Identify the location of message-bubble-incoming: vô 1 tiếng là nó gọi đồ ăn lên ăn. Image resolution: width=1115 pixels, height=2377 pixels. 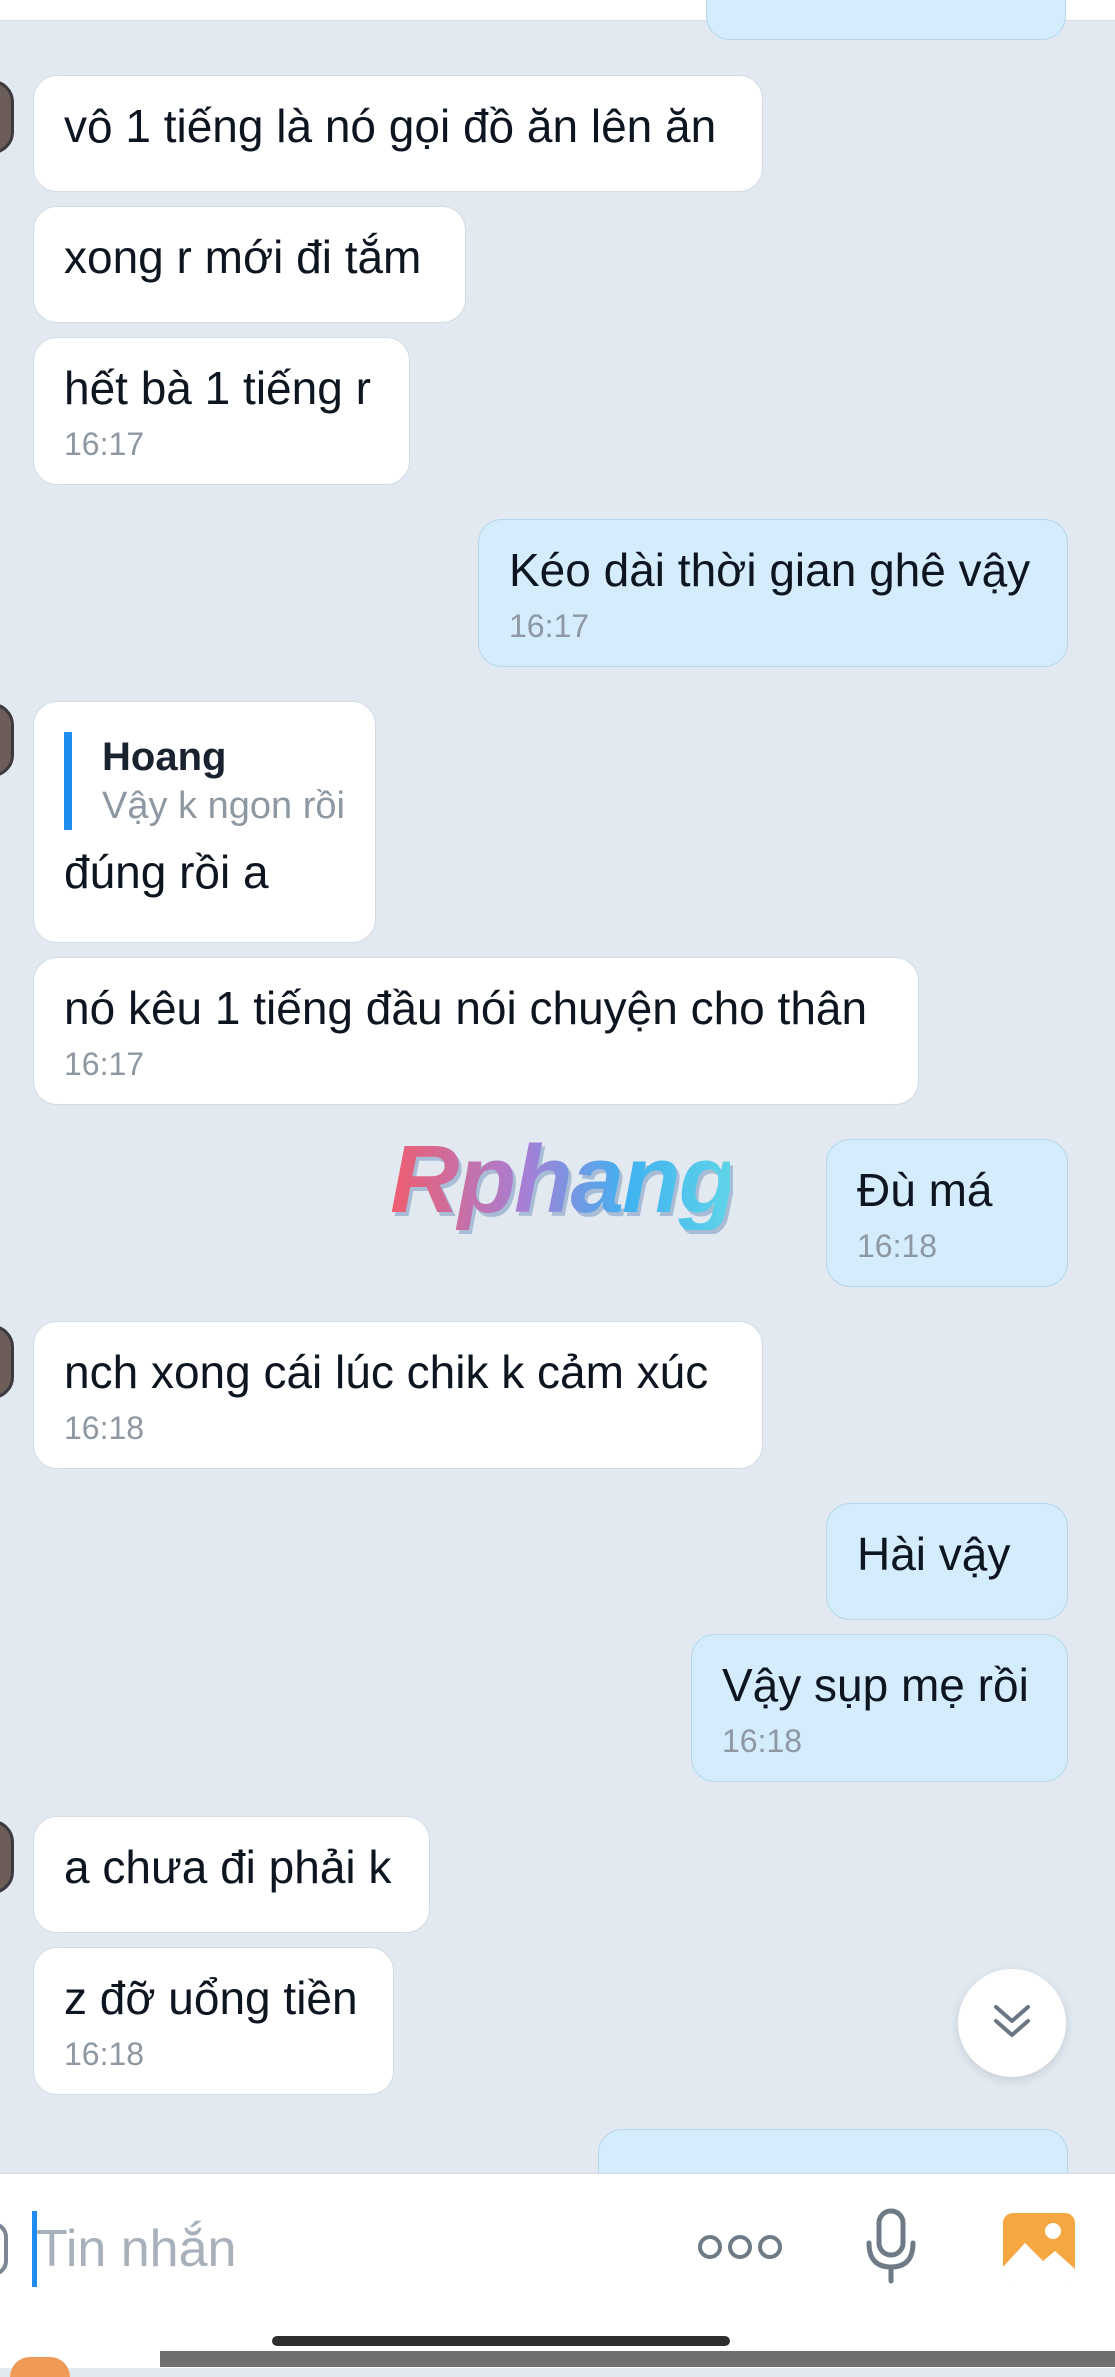
(398, 133).